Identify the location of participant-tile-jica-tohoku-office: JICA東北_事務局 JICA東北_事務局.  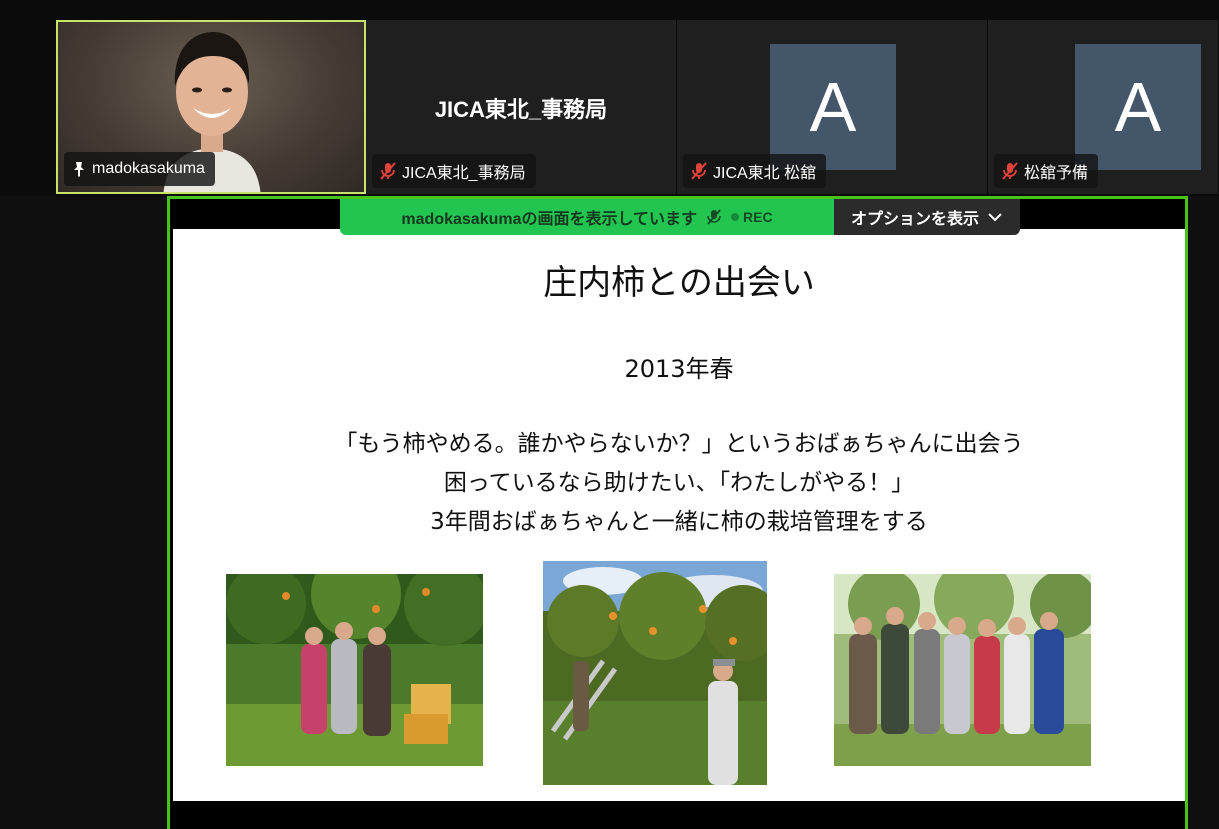
(521, 107).